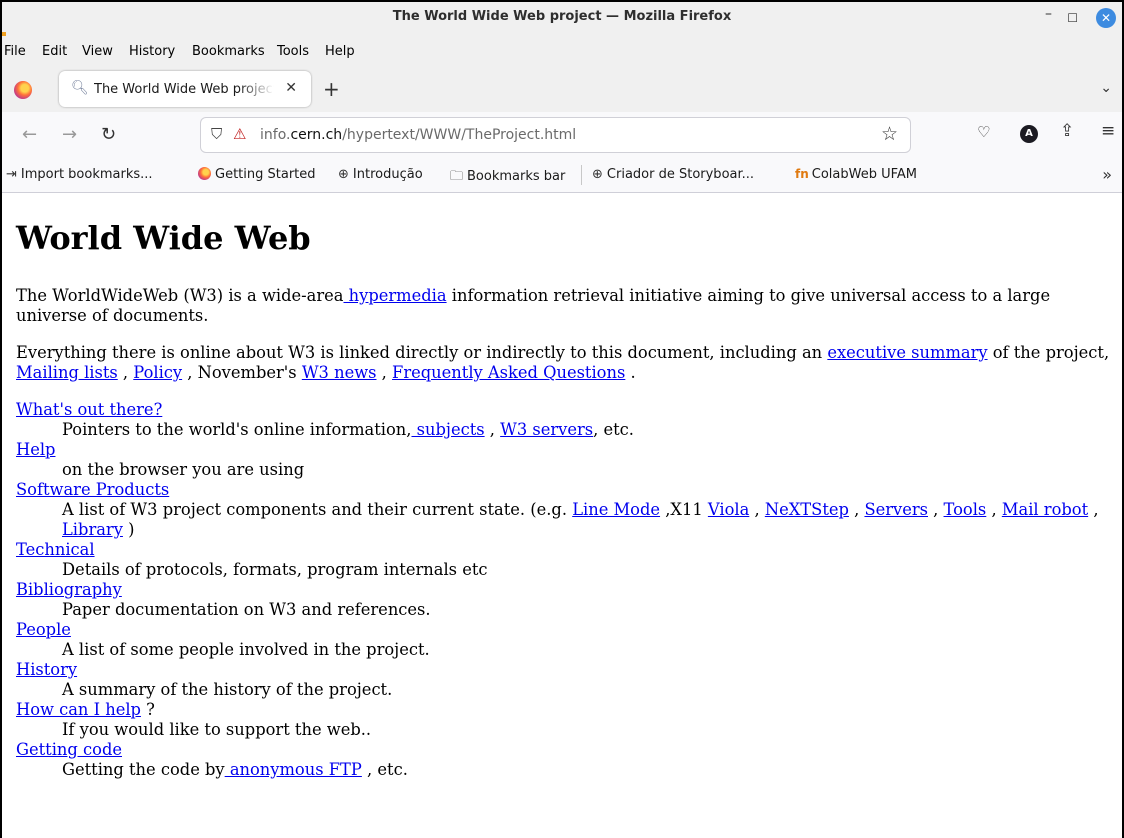 The height and width of the screenshot is (838, 1124). I want to click on menu-history: History, so click(152, 51).